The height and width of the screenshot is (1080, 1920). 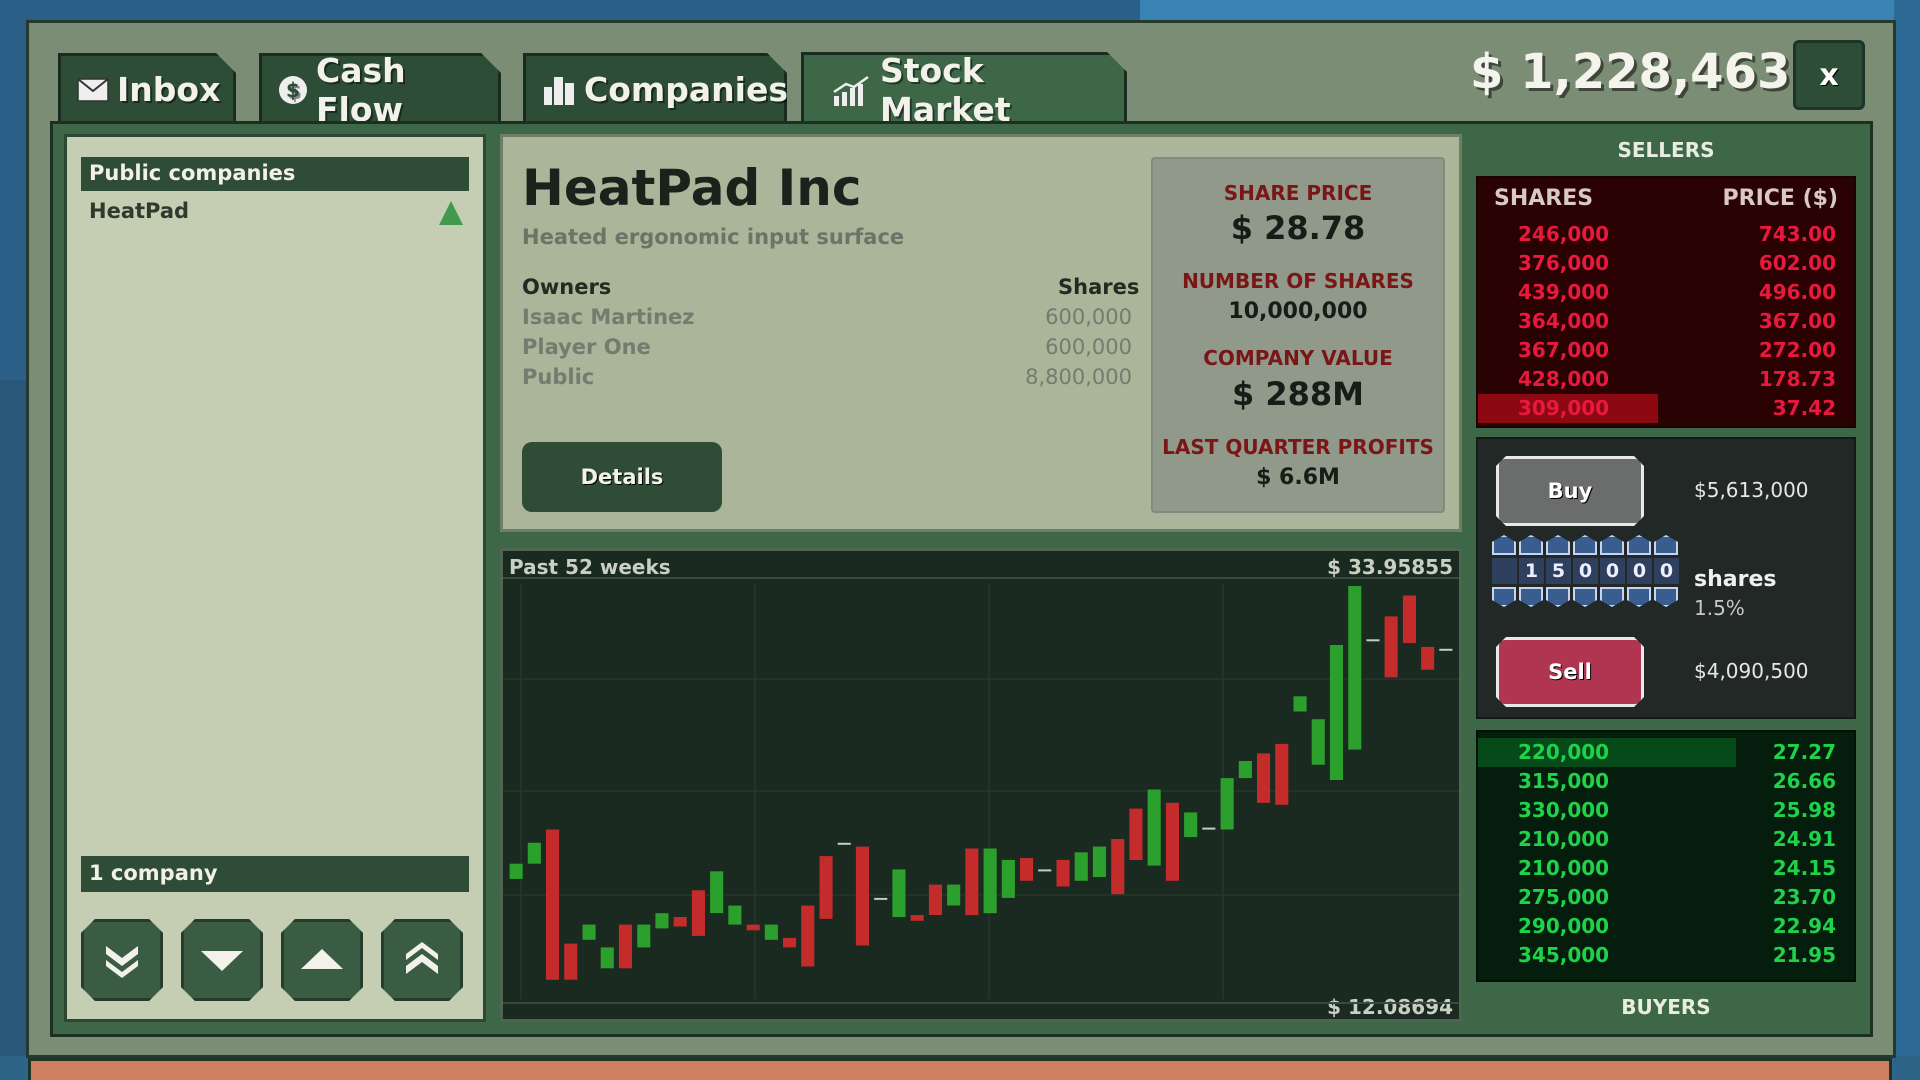 I want to click on tab-inbox-label: Inbox, so click(x=169, y=89).